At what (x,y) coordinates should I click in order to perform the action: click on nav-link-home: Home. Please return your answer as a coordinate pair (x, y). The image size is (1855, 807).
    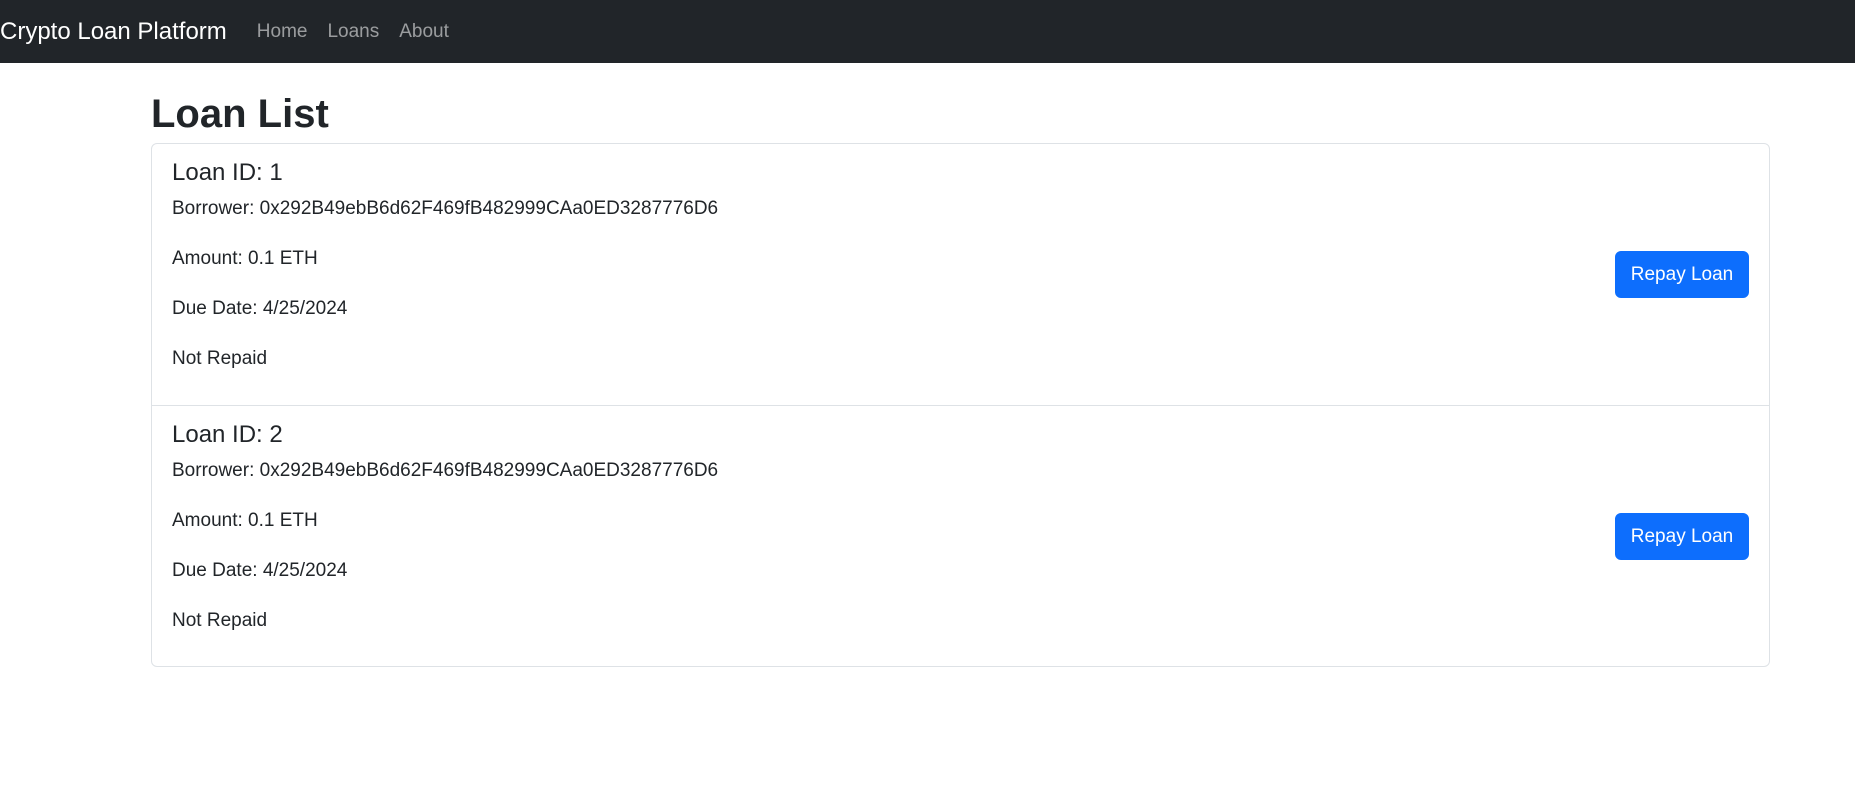
    Looking at the image, I should click on (282, 32).